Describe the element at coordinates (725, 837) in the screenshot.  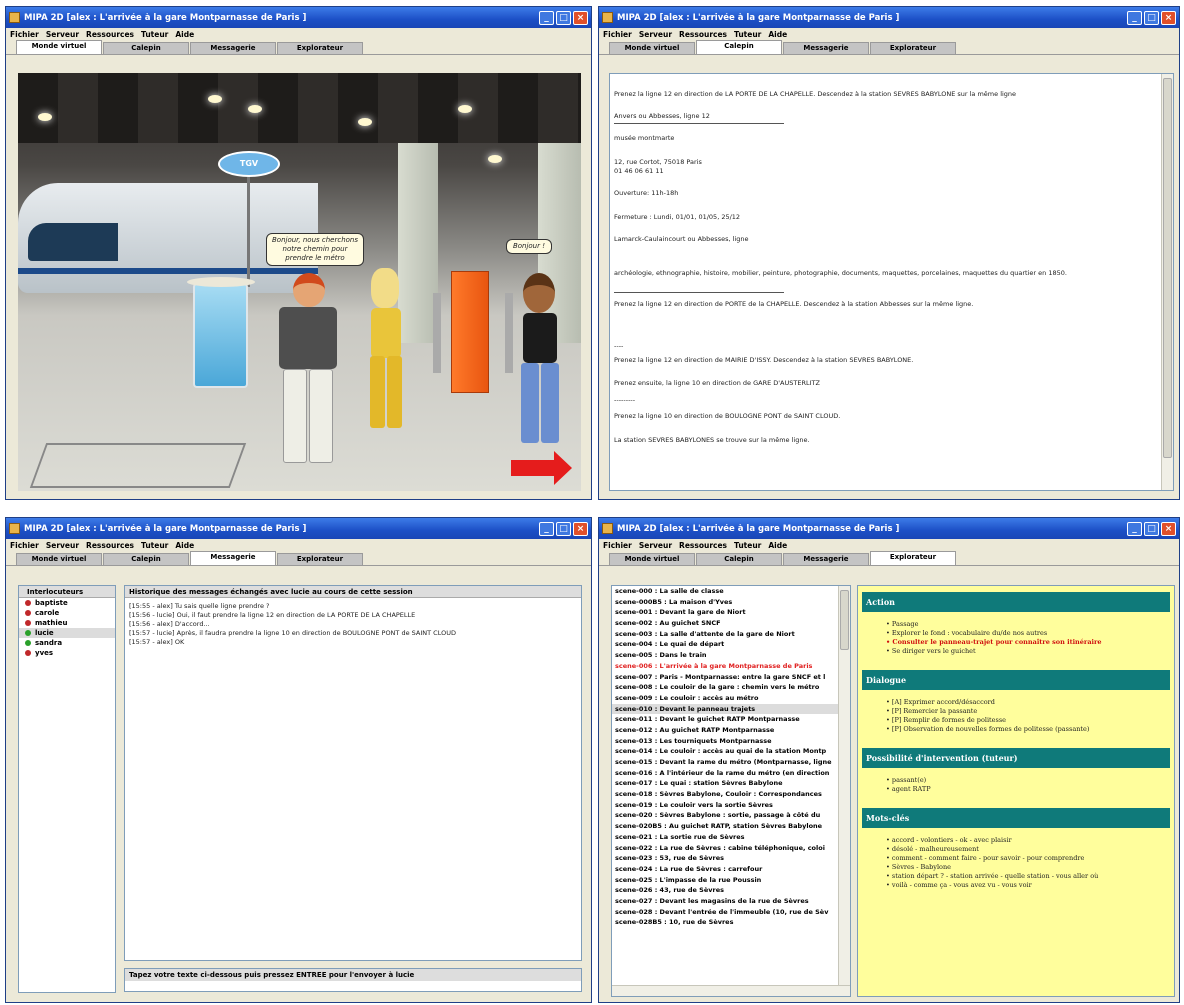
I see `scene-list-item: scene-021 : La sortie rue de Sèvres` at that location.